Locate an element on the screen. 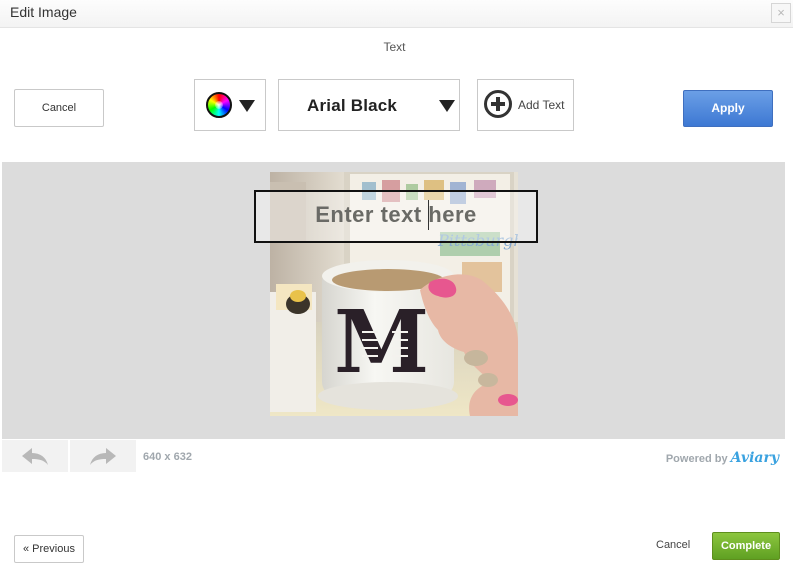 Image resolution: width=793 pixels, height=570 pixels. text-cursor is located at coordinates (428, 215).